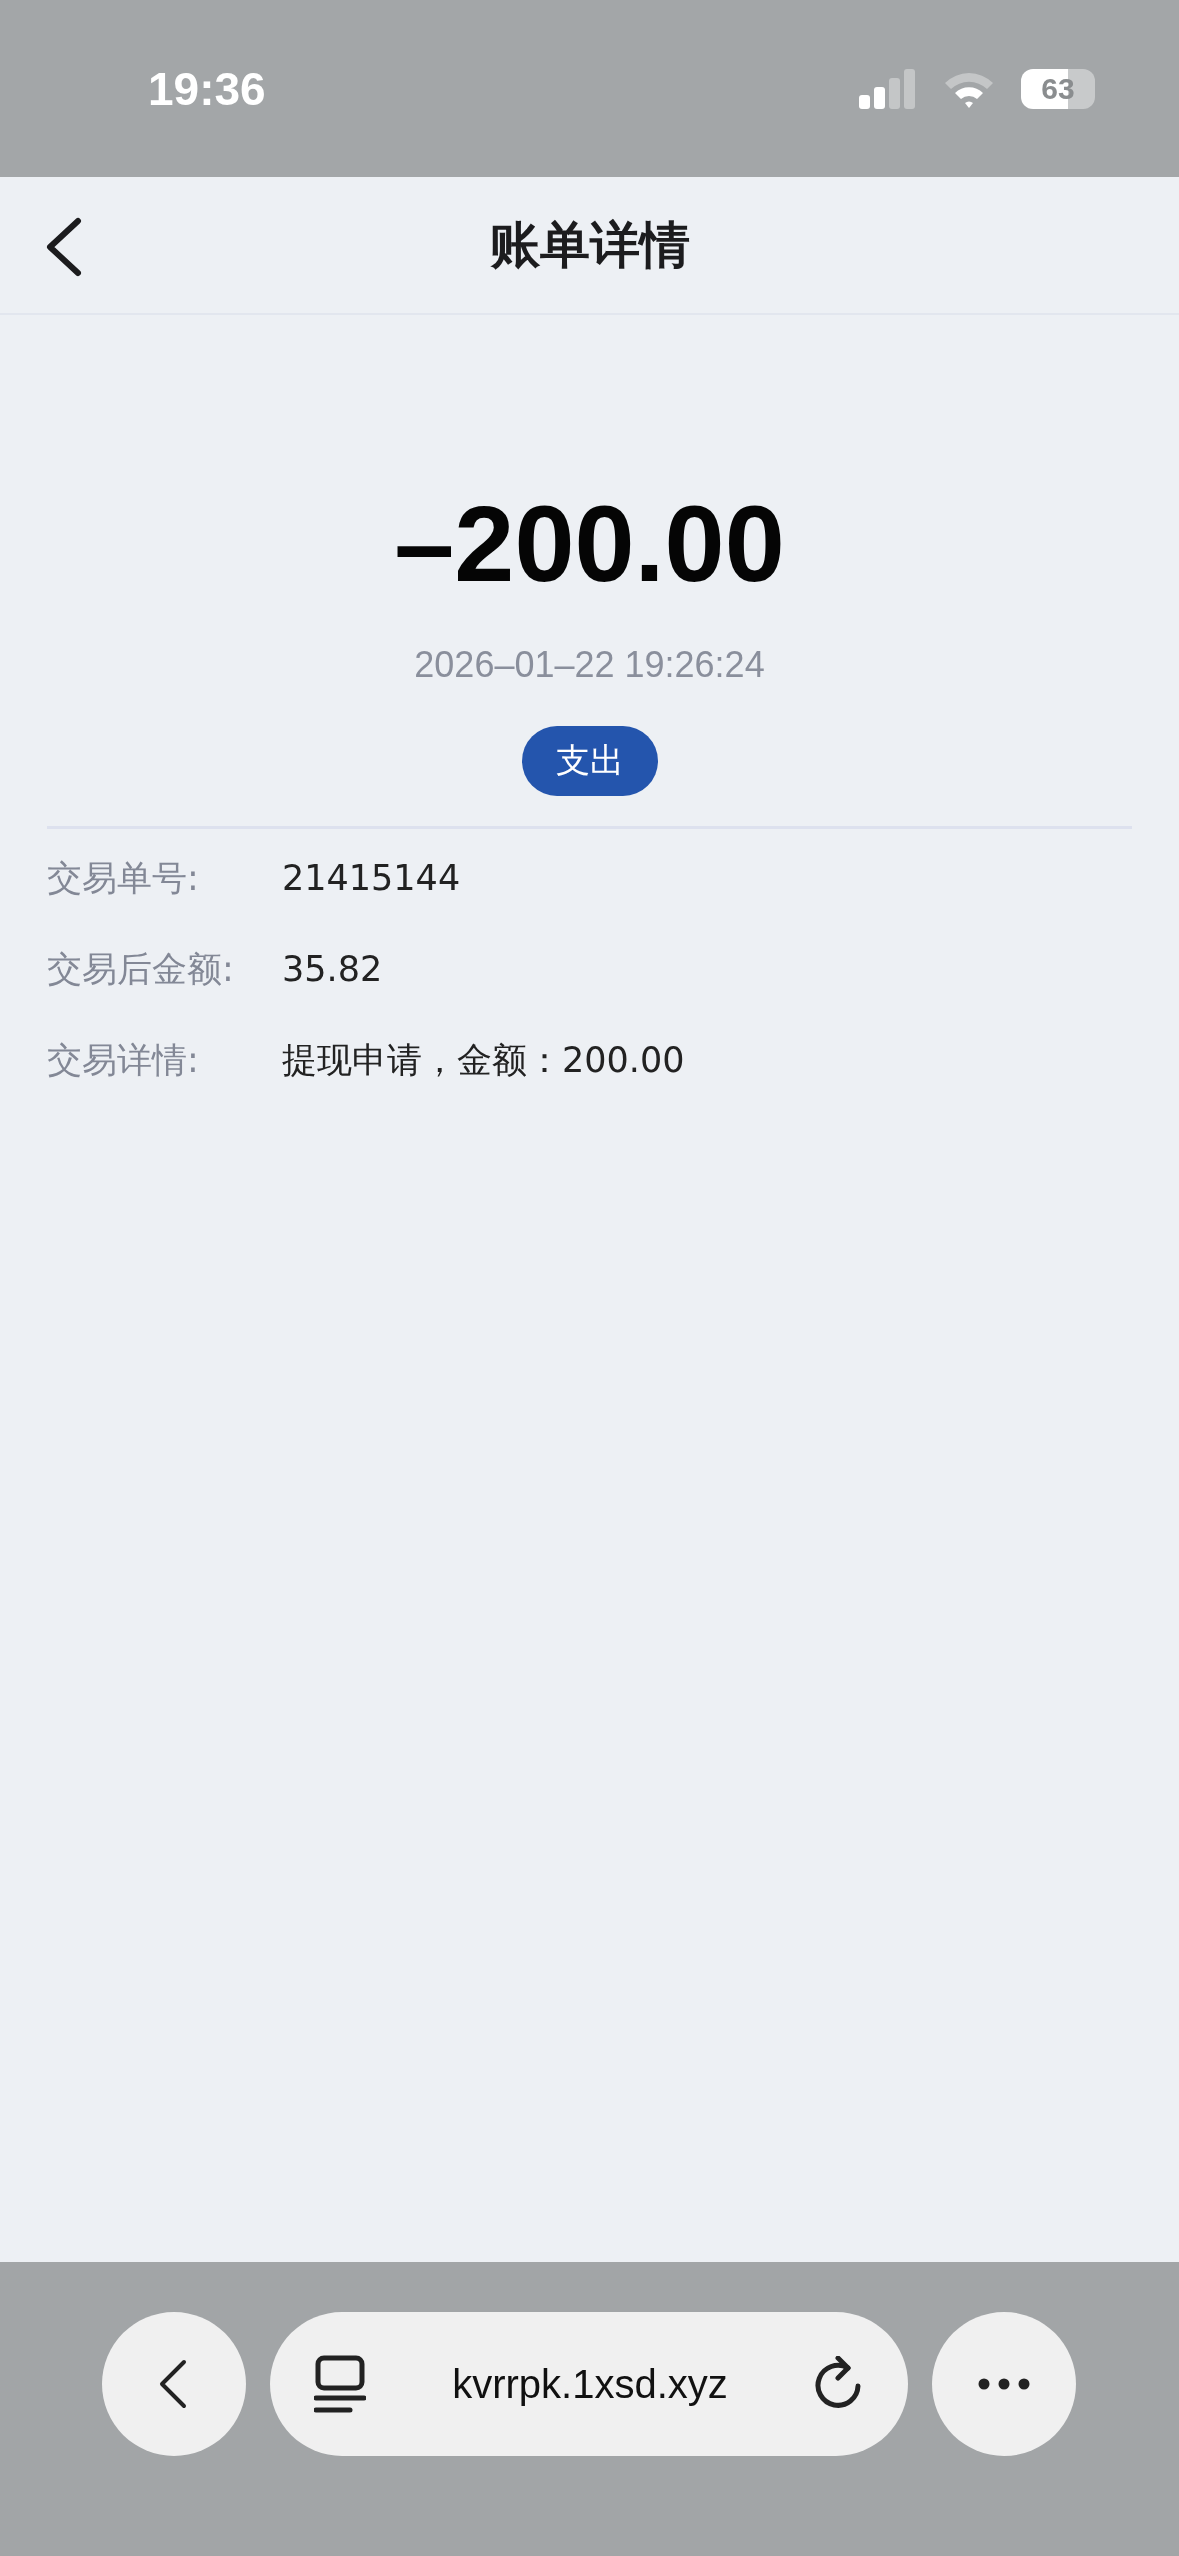  I want to click on type-badge: 支出, so click(589, 760).